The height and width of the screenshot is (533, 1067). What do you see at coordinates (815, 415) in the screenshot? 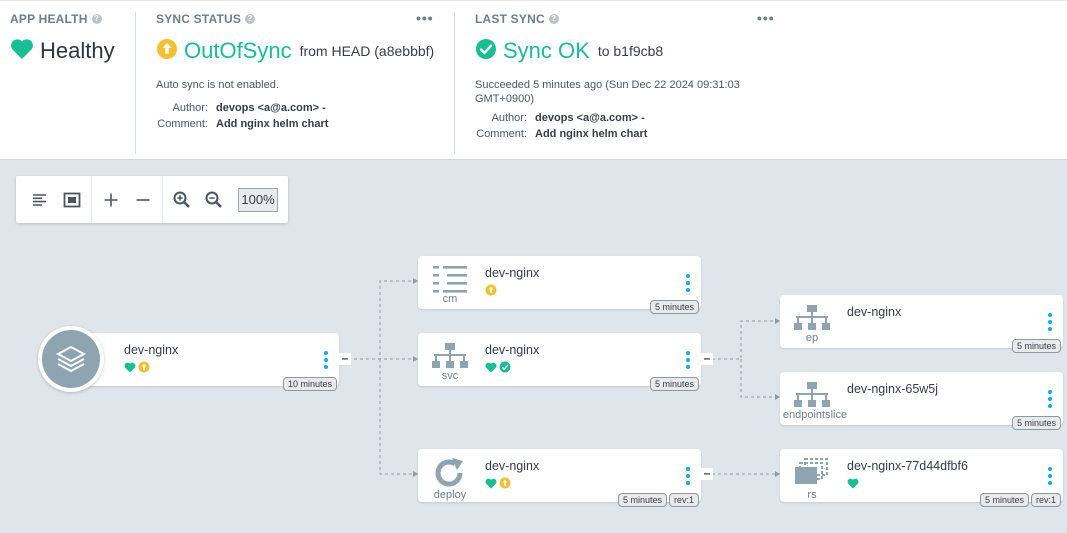
I see `kind-label: endpointslice` at bounding box center [815, 415].